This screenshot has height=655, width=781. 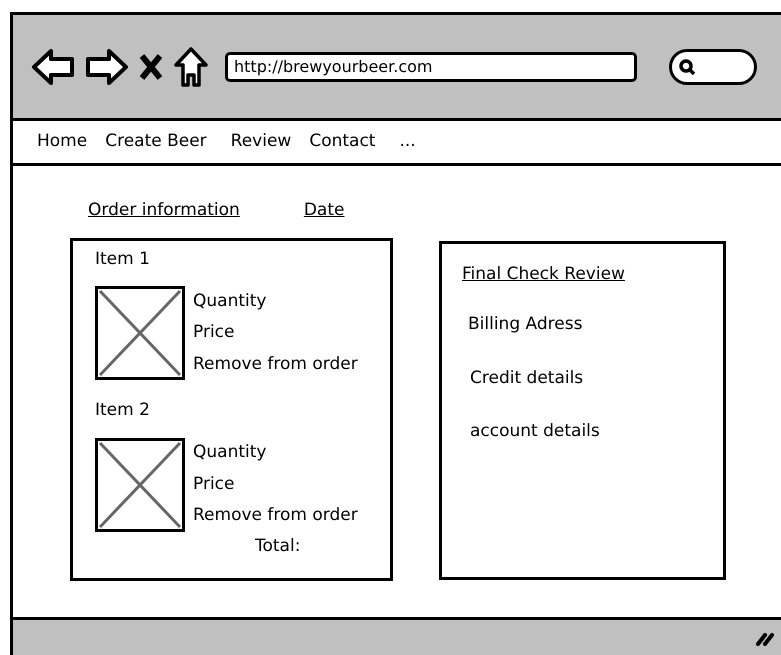 I want to click on review-line: Credit details, so click(x=527, y=378).